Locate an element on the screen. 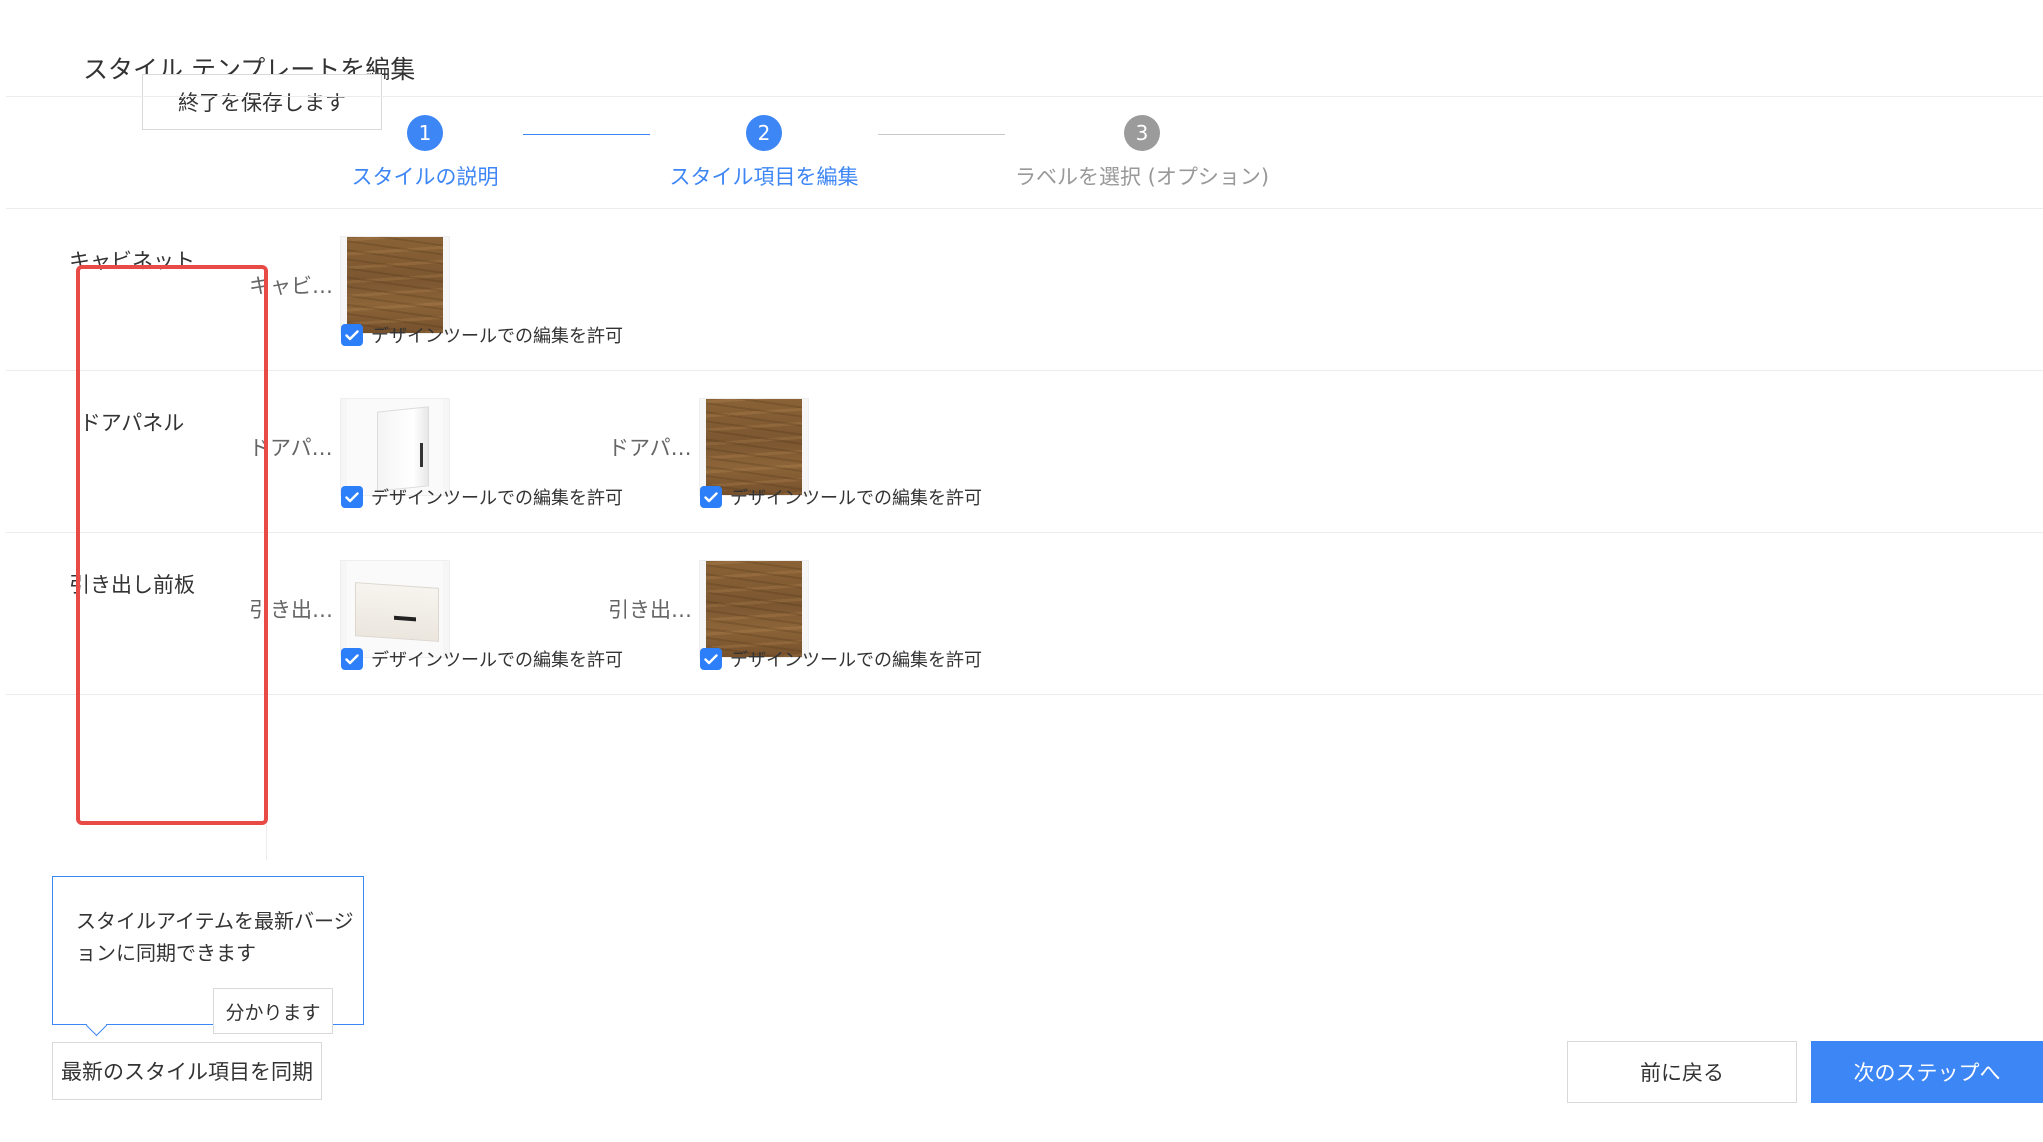 Image resolution: width=2043 pixels, height=1142 pixels. stepper-divider is located at coordinates (1024, 208).